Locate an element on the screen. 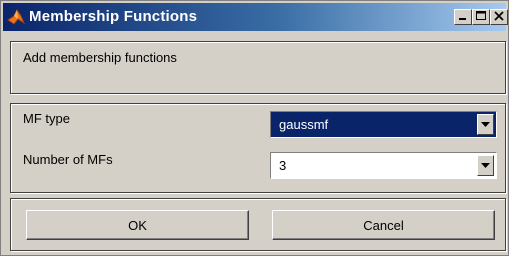 Image resolution: width=509 pixels, height=259 pixels. maximize-button is located at coordinates (481, 17).